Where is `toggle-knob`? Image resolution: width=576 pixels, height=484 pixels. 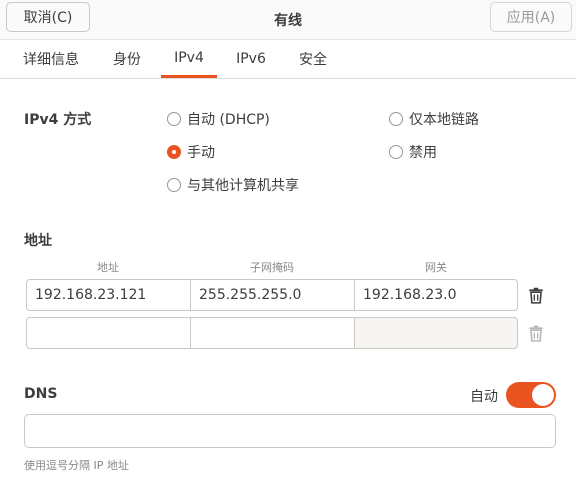
toggle-knob is located at coordinates (543, 395).